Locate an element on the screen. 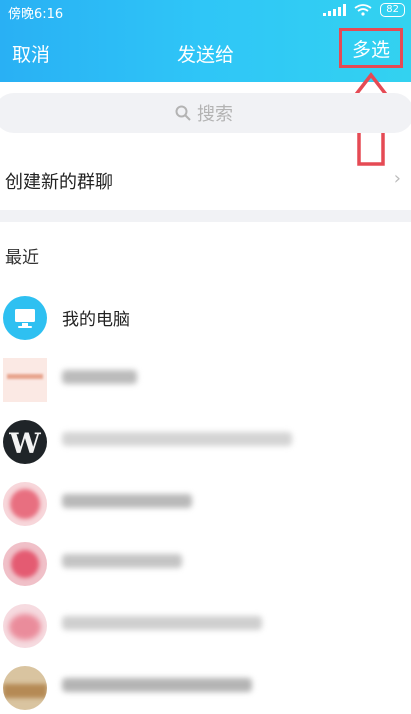  search-input: 搜索 is located at coordinates (205, 113).